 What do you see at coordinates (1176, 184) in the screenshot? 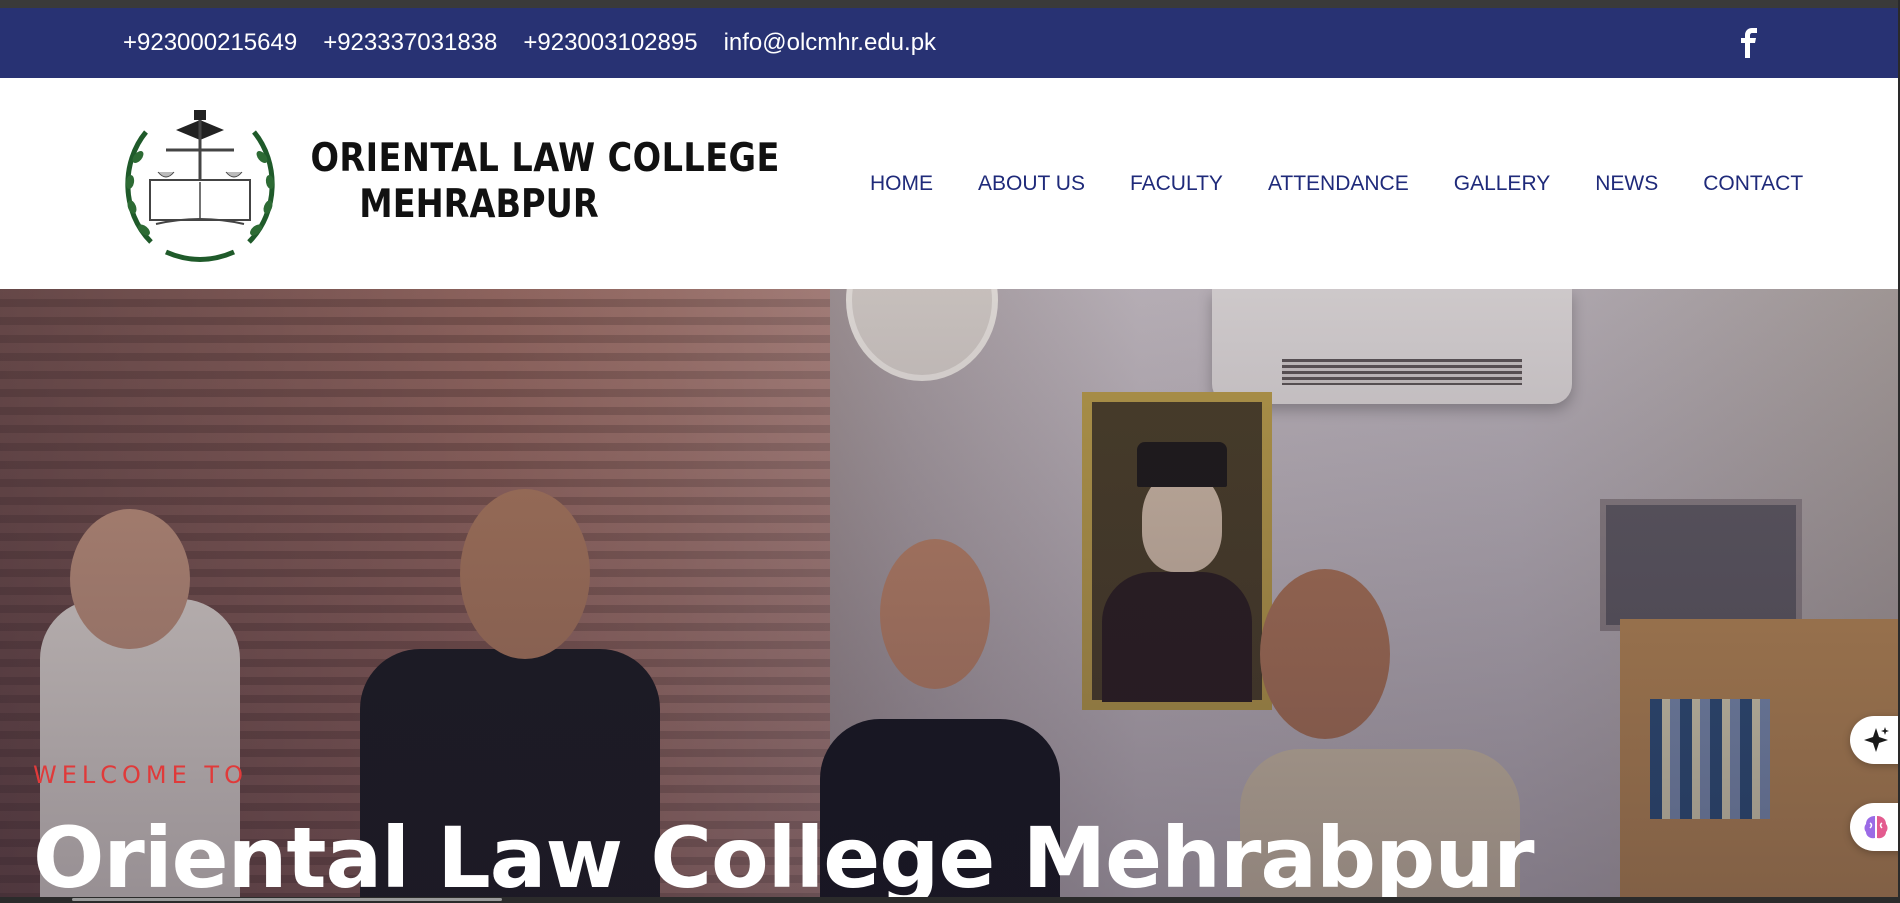
I see `nav-faculty: FACULTY` at bounding box center [1176, 184].